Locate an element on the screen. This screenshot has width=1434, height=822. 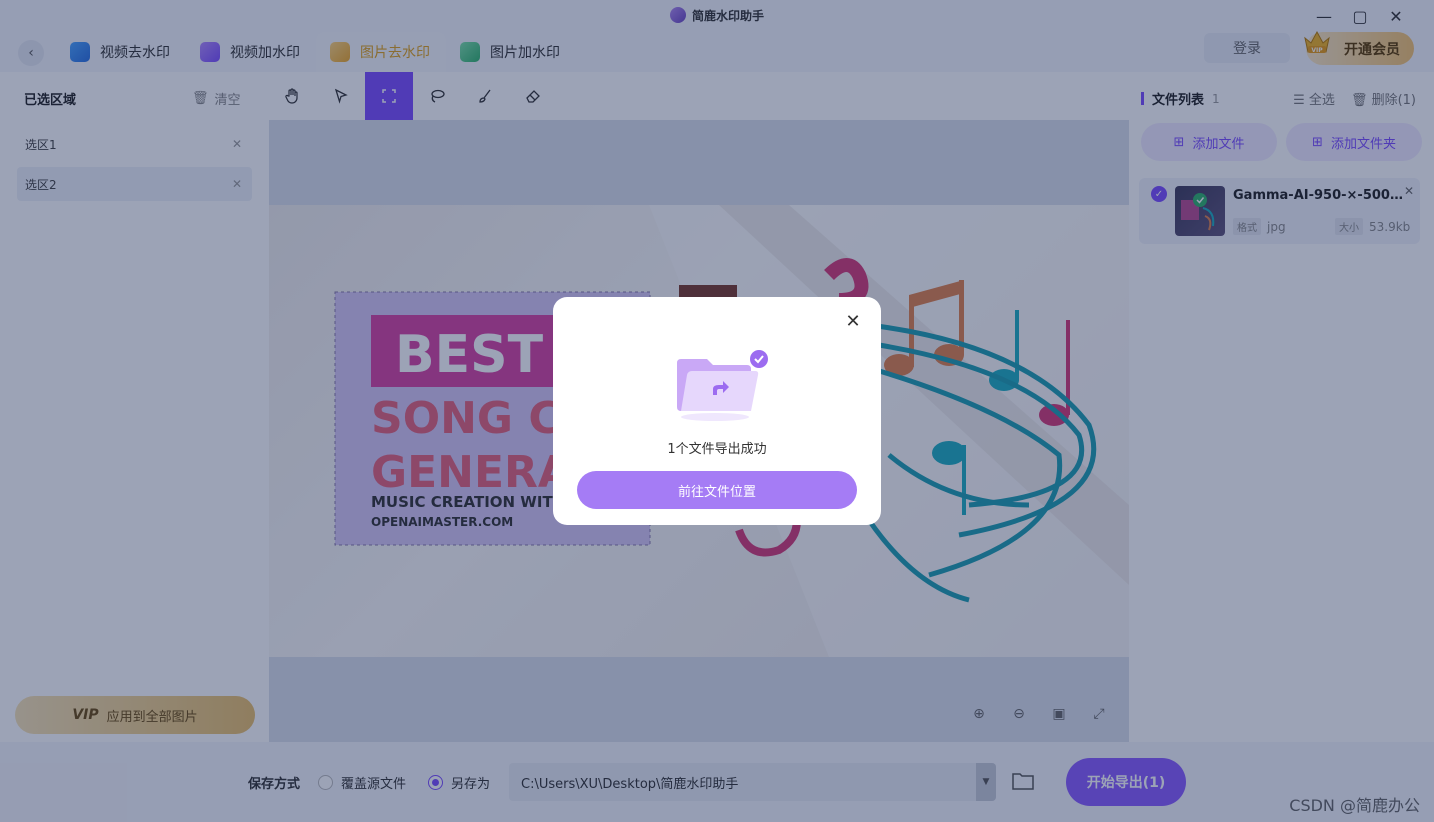
close-icon: ✕ is located at coordinates (853, 321).